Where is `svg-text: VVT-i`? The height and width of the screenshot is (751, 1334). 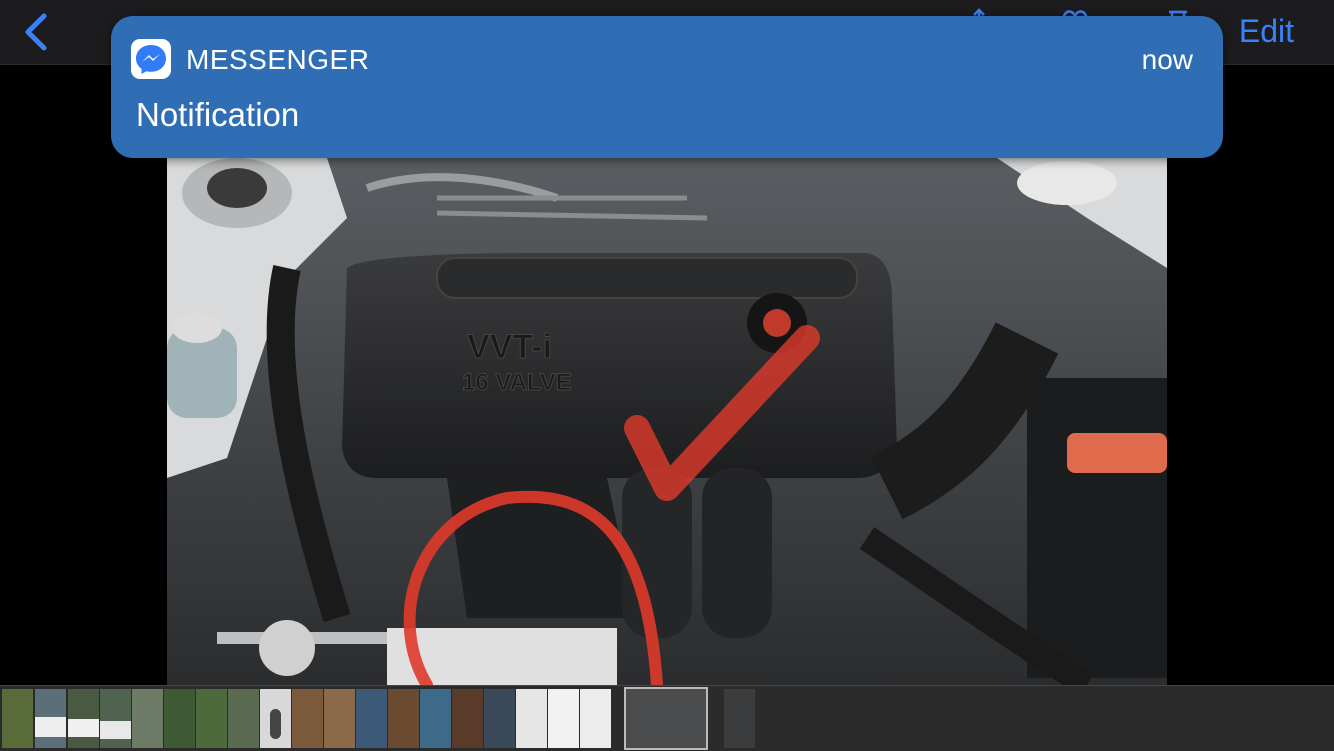
svg-text: VVT-i is located at coordinates (509, 347).